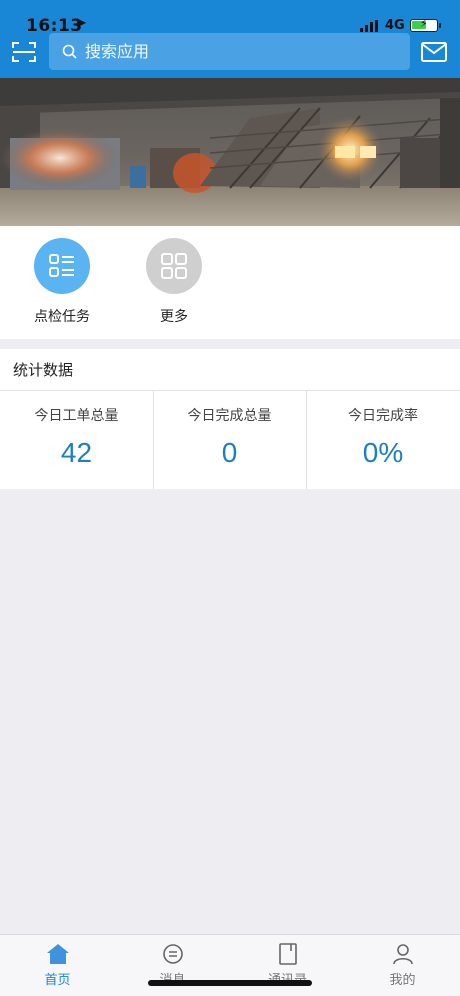 The image size is (460, 996). I want to click on stat-today-completed: 今日完成总量 0, so click(229, 440).